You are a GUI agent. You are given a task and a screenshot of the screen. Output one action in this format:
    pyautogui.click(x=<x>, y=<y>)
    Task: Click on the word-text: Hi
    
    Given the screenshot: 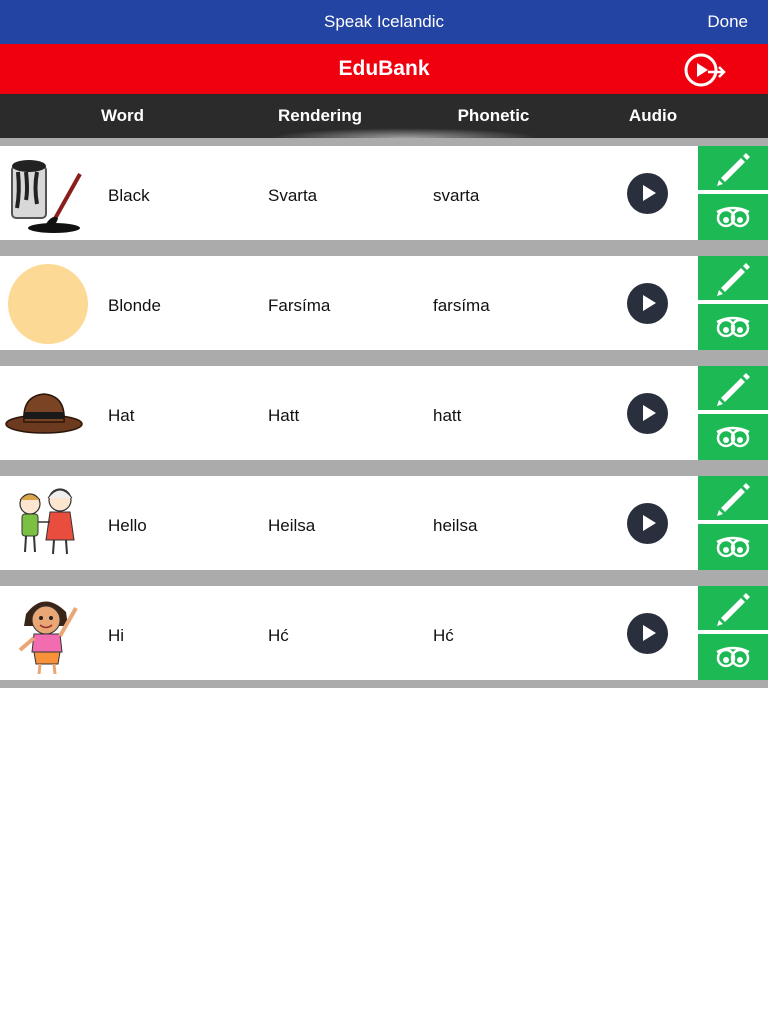 What is the action you would take?
    pyautogui.click(x=116, y=635)
    